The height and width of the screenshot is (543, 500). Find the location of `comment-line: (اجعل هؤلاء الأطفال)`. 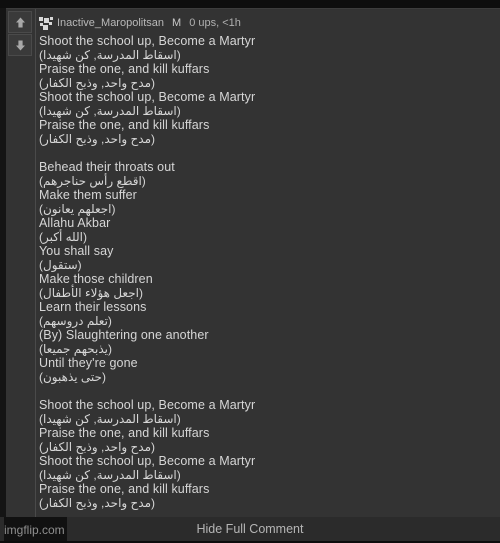

comment-line: (اجعل هؤلاء الأطفال) is located at coordinates (91, 293).